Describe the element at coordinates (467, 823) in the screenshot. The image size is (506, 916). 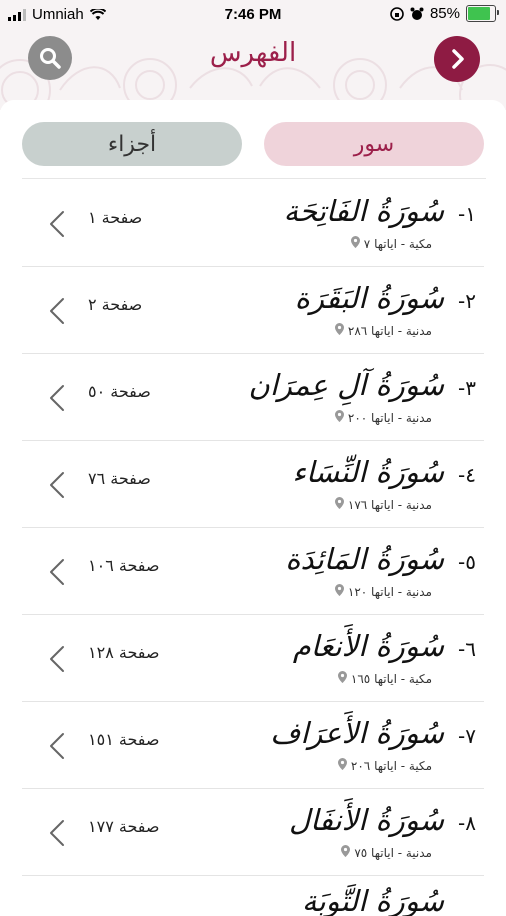
I see `surah-number: ٨-` at that location.